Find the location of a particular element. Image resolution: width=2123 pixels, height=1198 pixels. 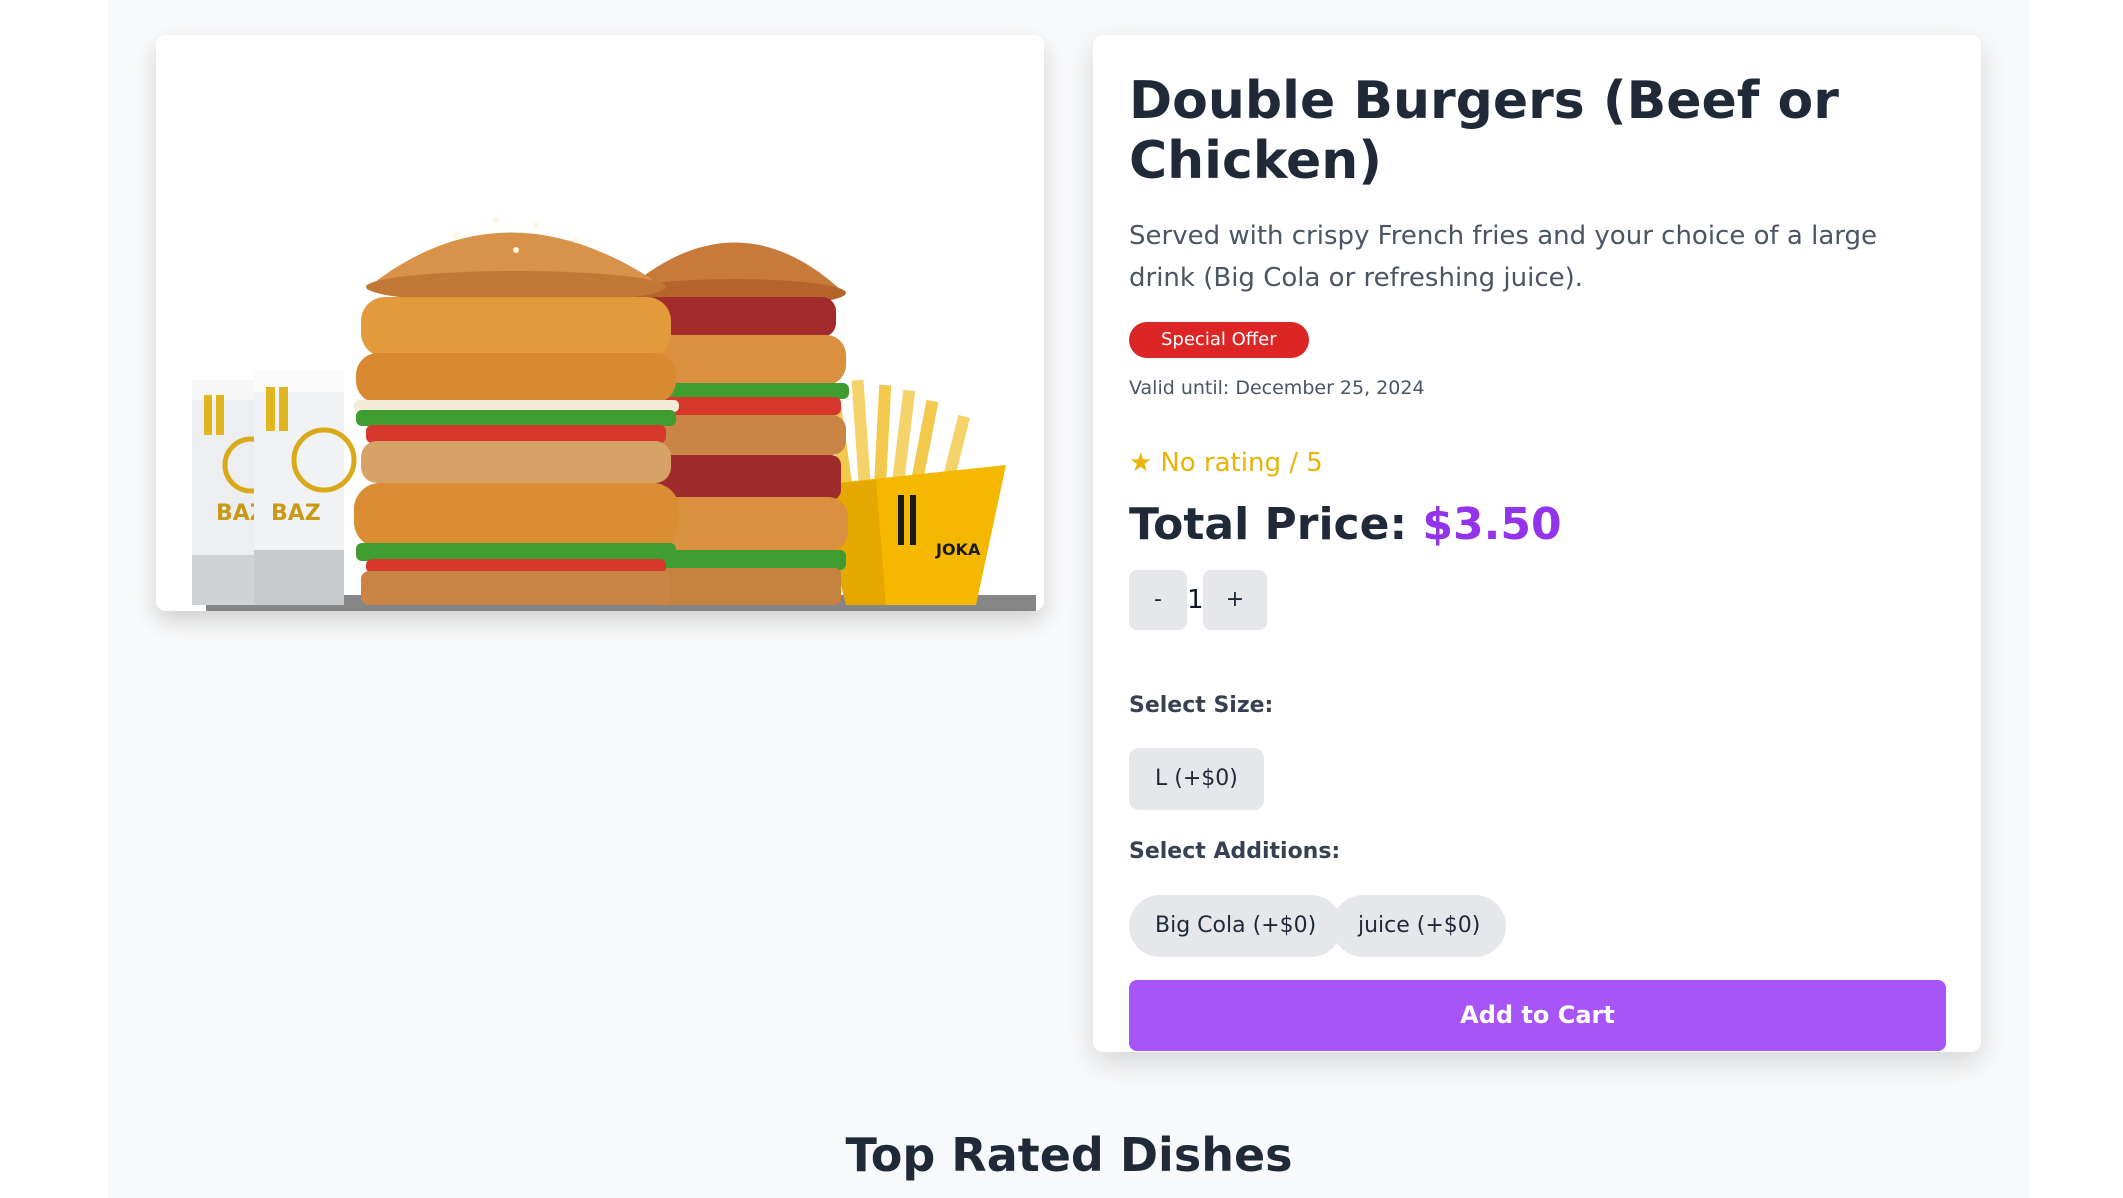

top-rated-dishes-heading: Top Rated Dishes is located at coordinates (1069, 1155).